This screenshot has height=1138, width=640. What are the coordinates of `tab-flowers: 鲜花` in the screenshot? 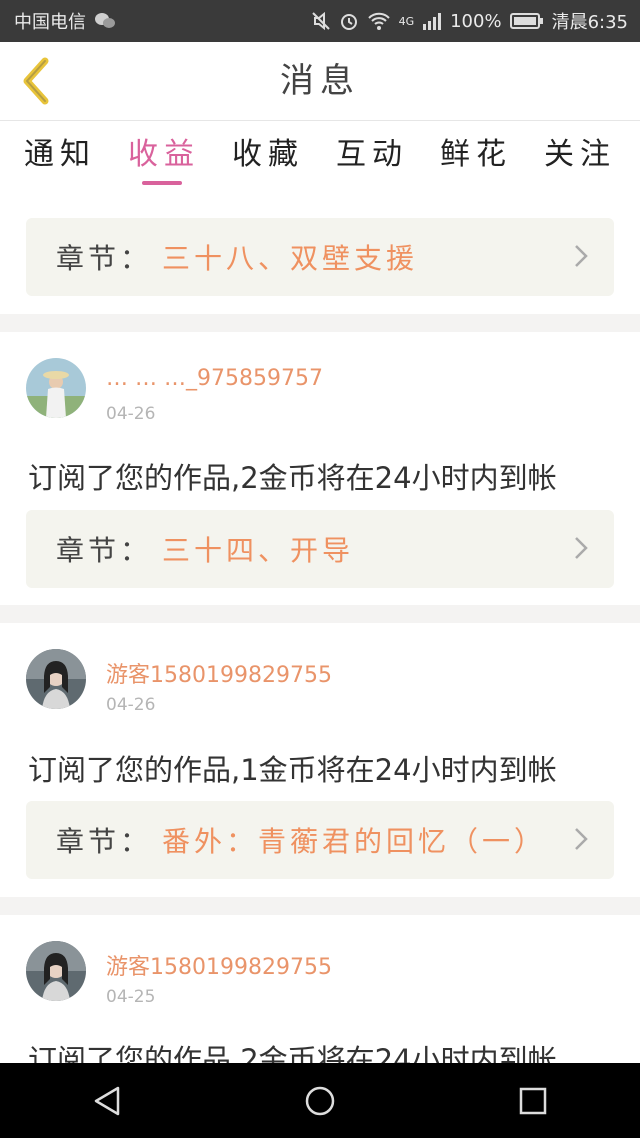 It's located at (476, 156).